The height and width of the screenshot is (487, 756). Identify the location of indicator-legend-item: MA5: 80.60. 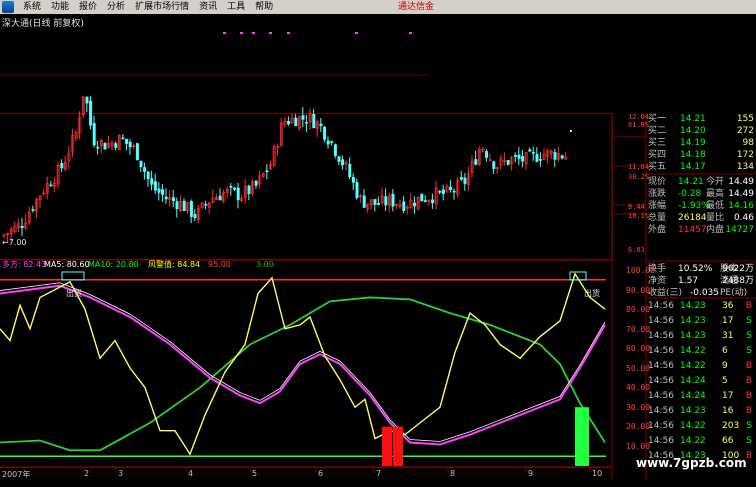
(67, 264).